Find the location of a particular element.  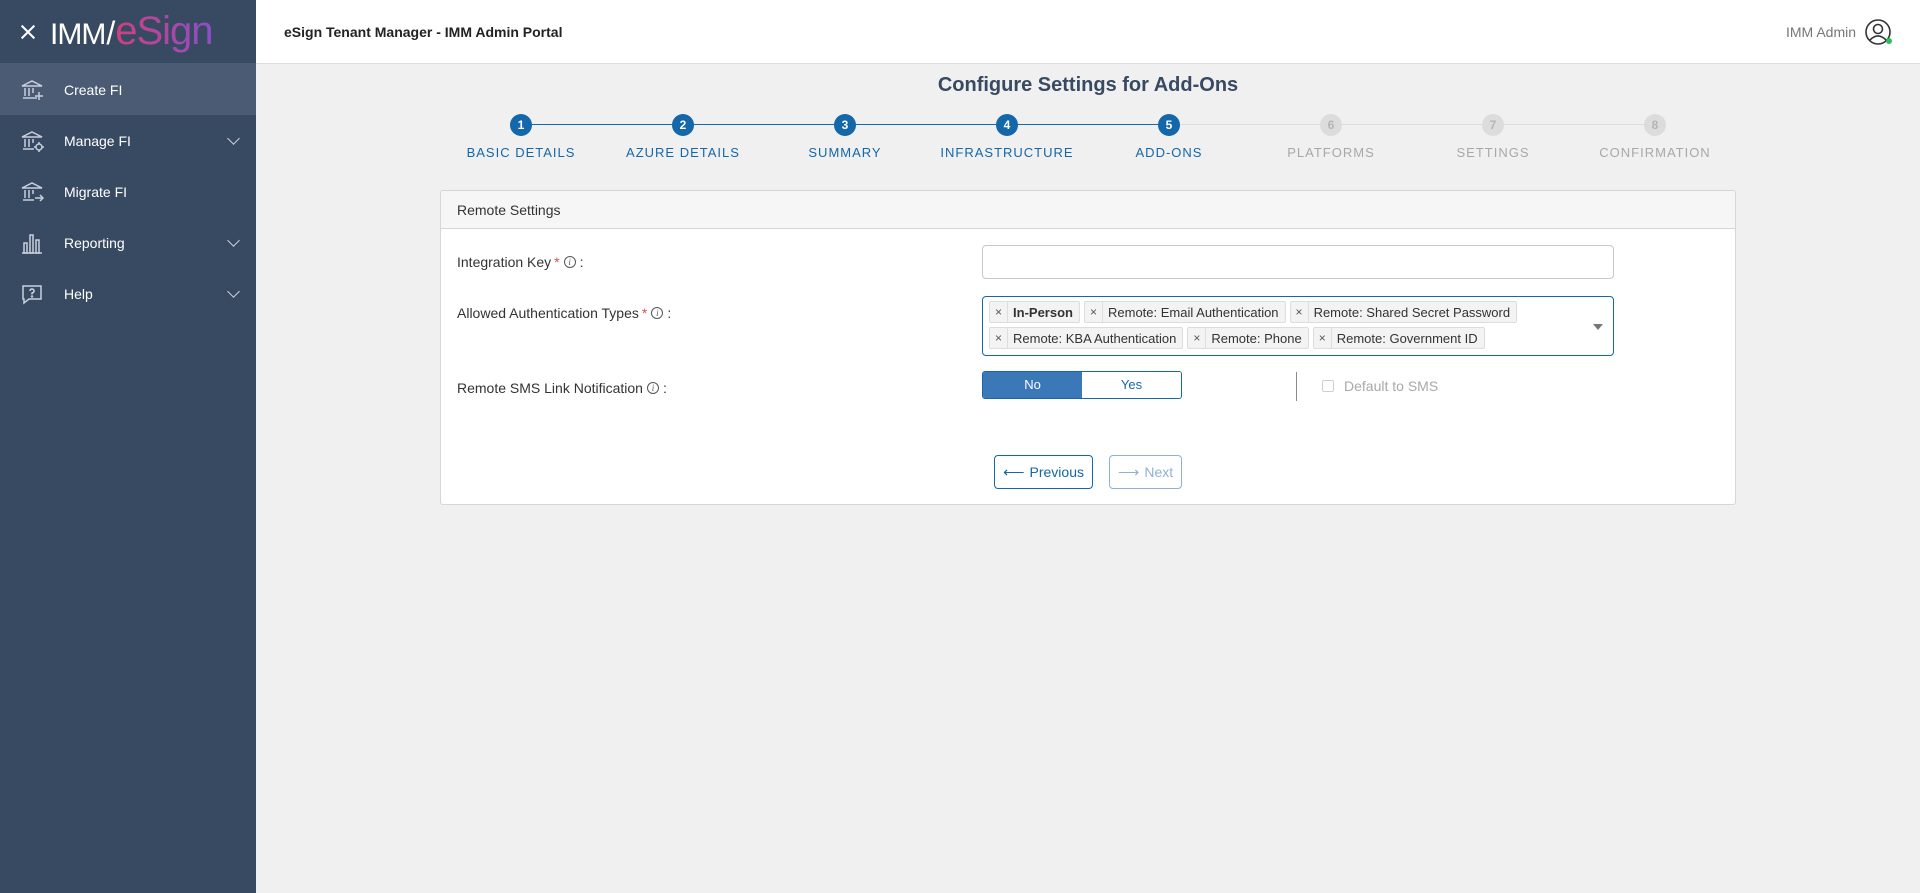

chip-label: Remote: KBA Authentication is located at coordinates (1095, 338).